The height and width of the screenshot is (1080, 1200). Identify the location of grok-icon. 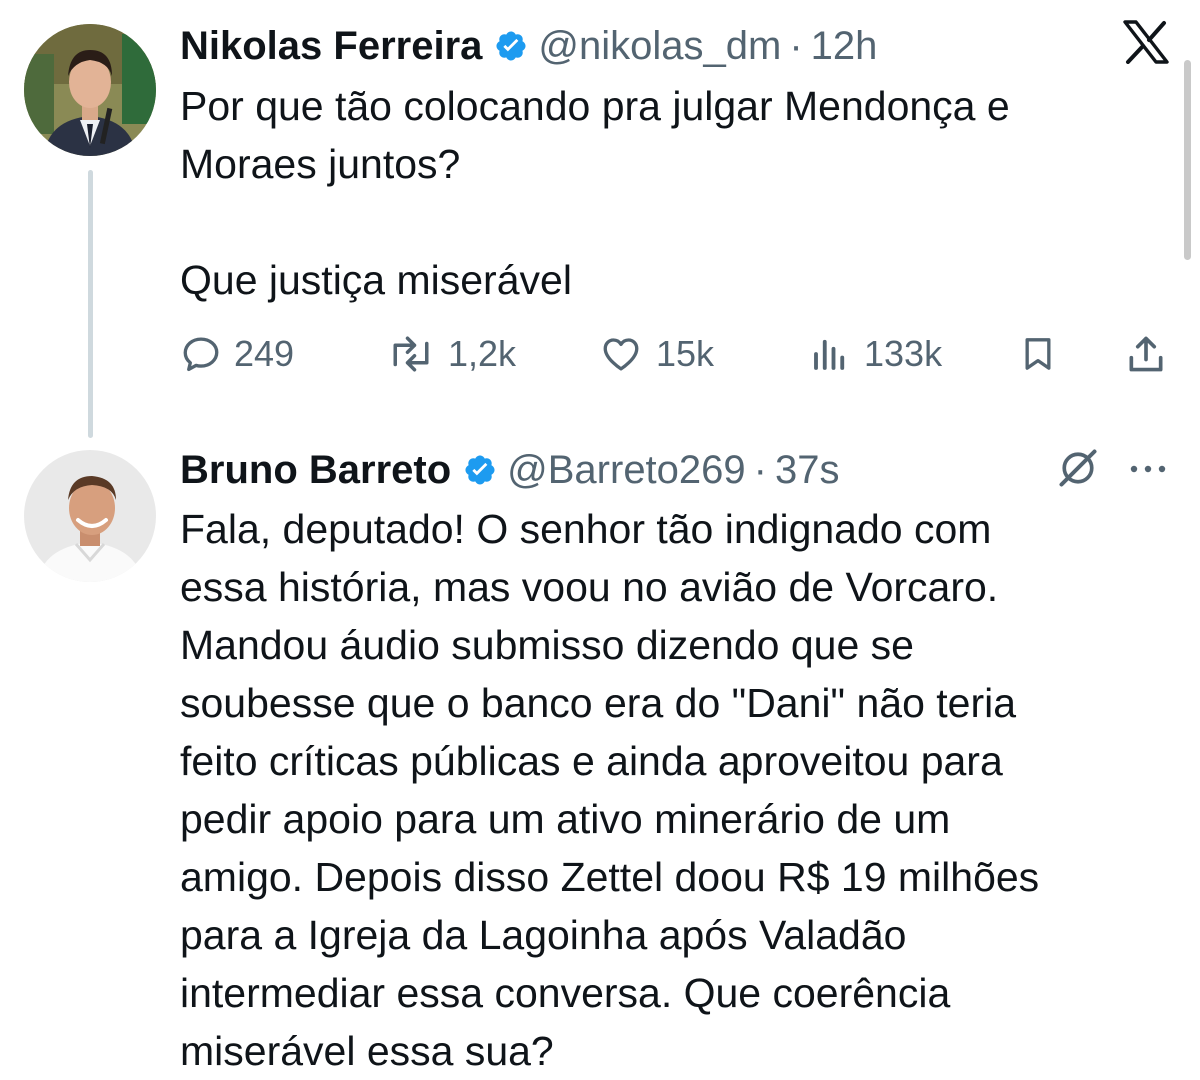
(1078, 470).